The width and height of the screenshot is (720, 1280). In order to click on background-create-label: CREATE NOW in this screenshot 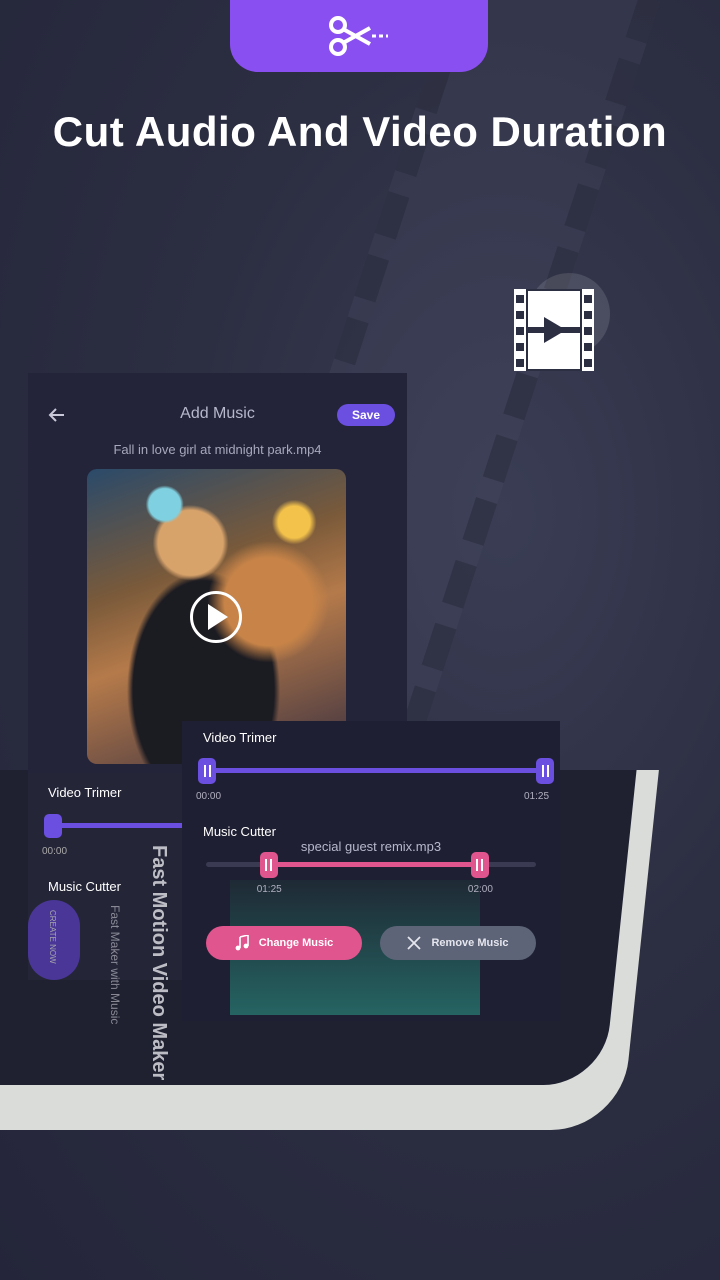, I will do `click(52, 937)`.